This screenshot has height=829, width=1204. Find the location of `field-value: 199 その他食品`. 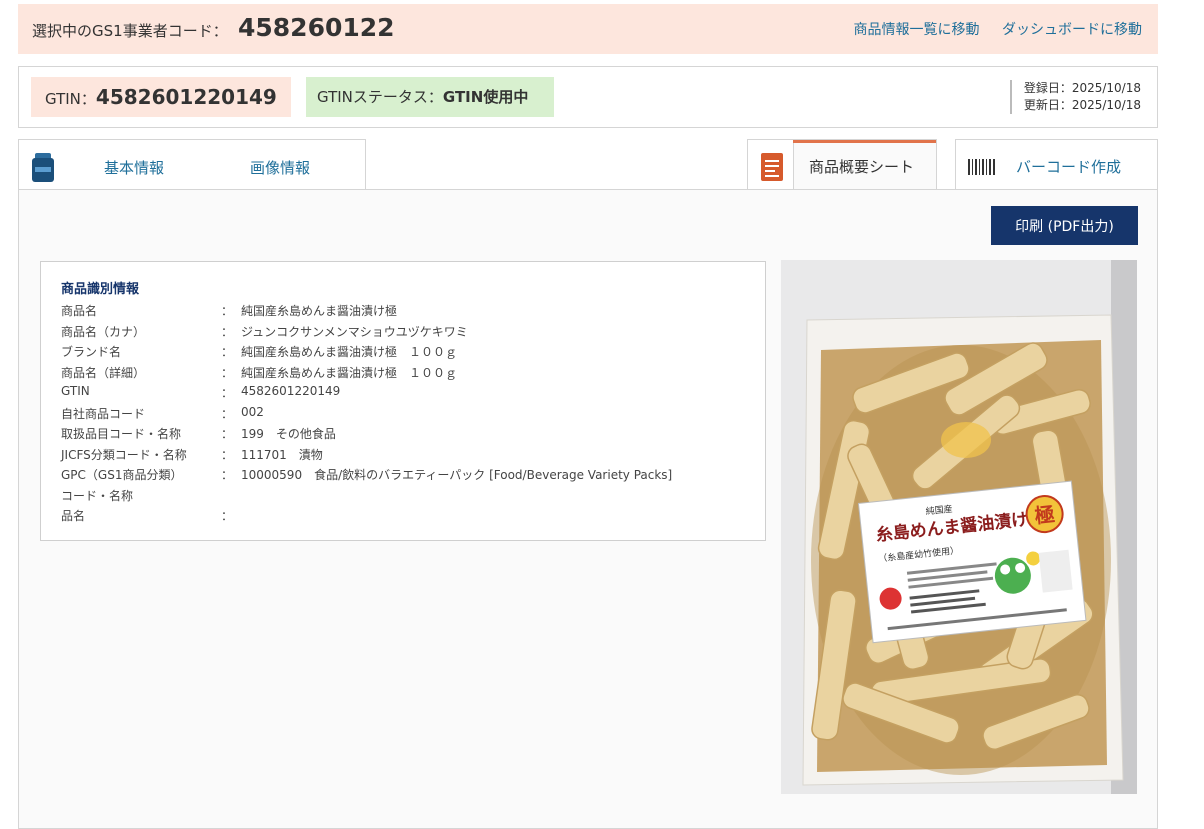

field-value: 199 その他食品 is located at coordinates (288, 434).